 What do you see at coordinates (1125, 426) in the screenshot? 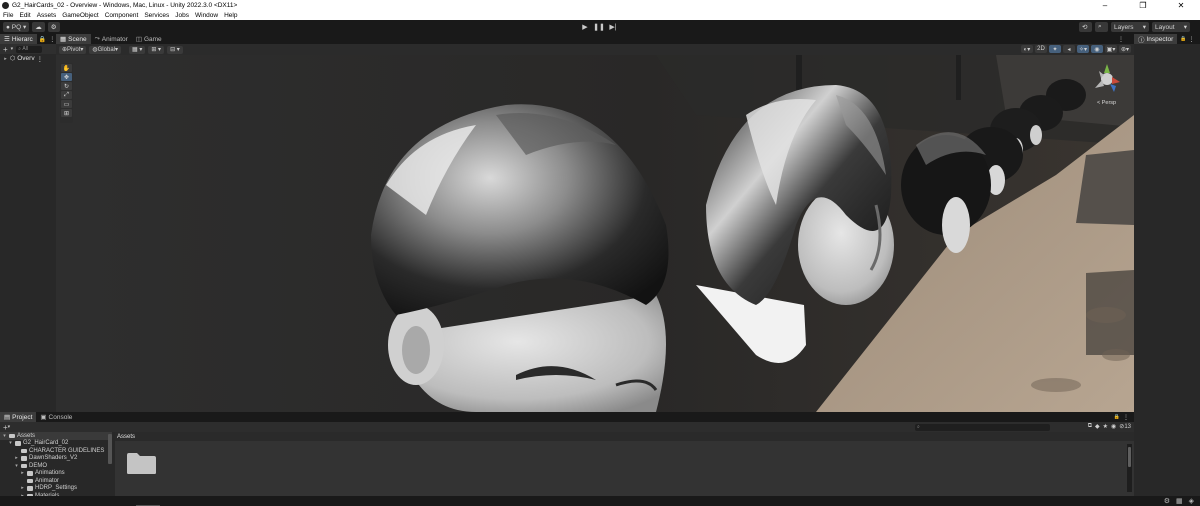
I see `visible-count-icon: ⊘13` at bounding box center [1125, 426].